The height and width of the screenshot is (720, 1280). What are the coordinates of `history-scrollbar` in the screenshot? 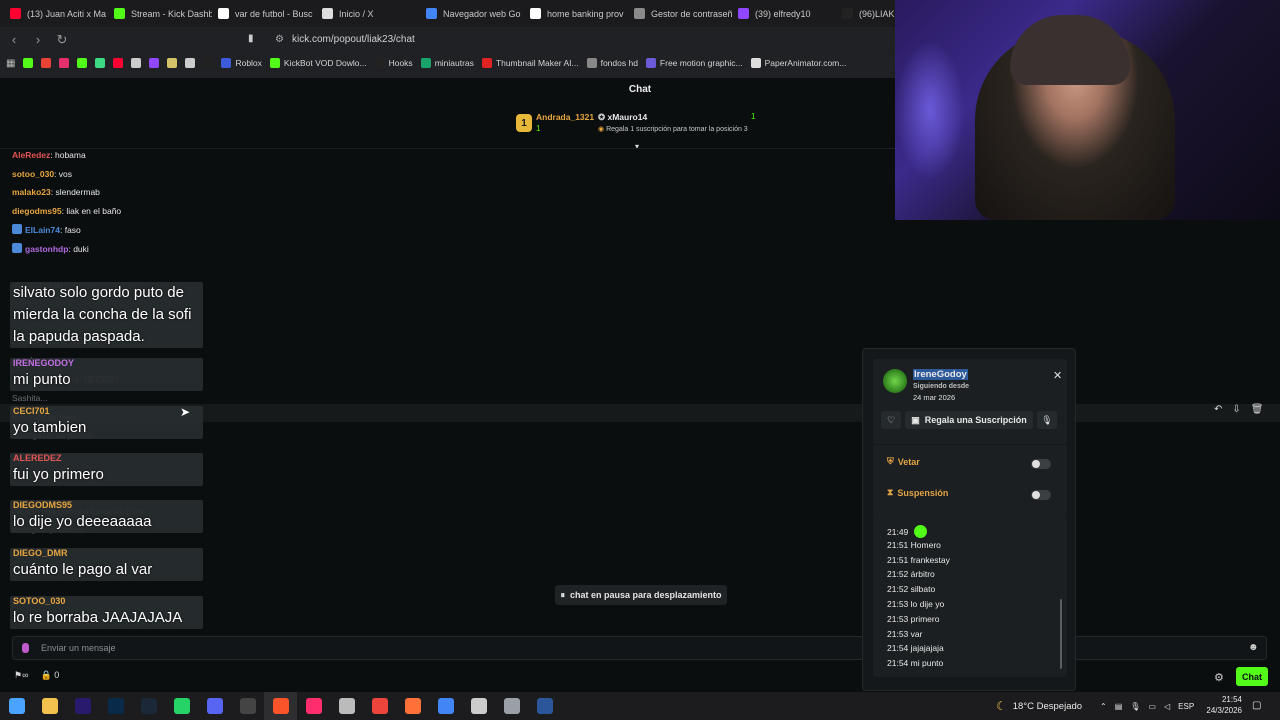 It's located at (1061, 634).